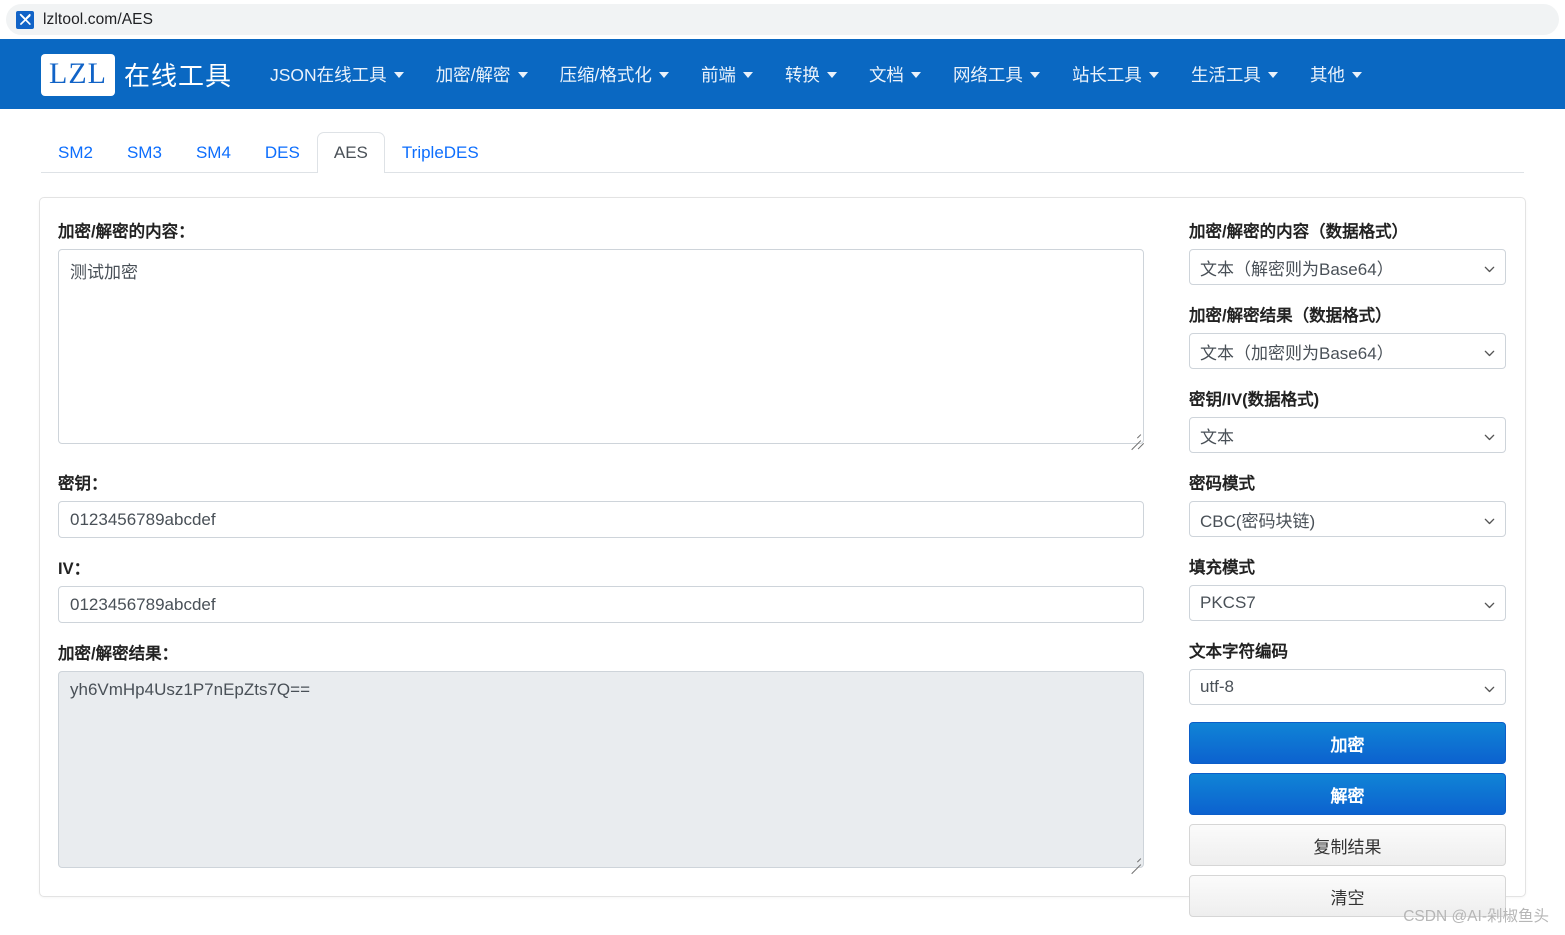 This screenshot has height=935, width=1565. What do you see at coordinates (886, 75) in the screenshot?
I see `nav-item-label: 文档` at bounding box center [886, 75].